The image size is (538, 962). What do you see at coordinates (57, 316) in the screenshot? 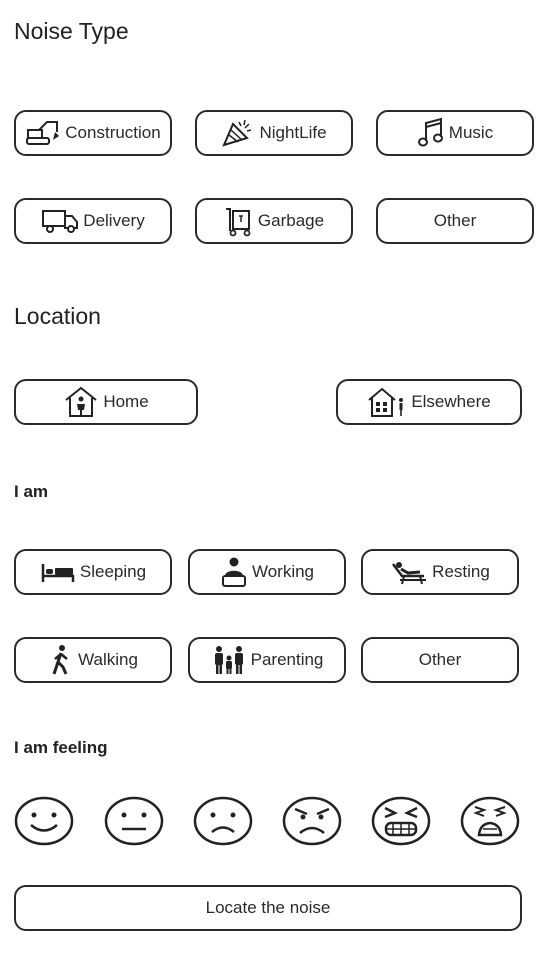
I see `location-heading: Location` at bounding box center [57, 316].